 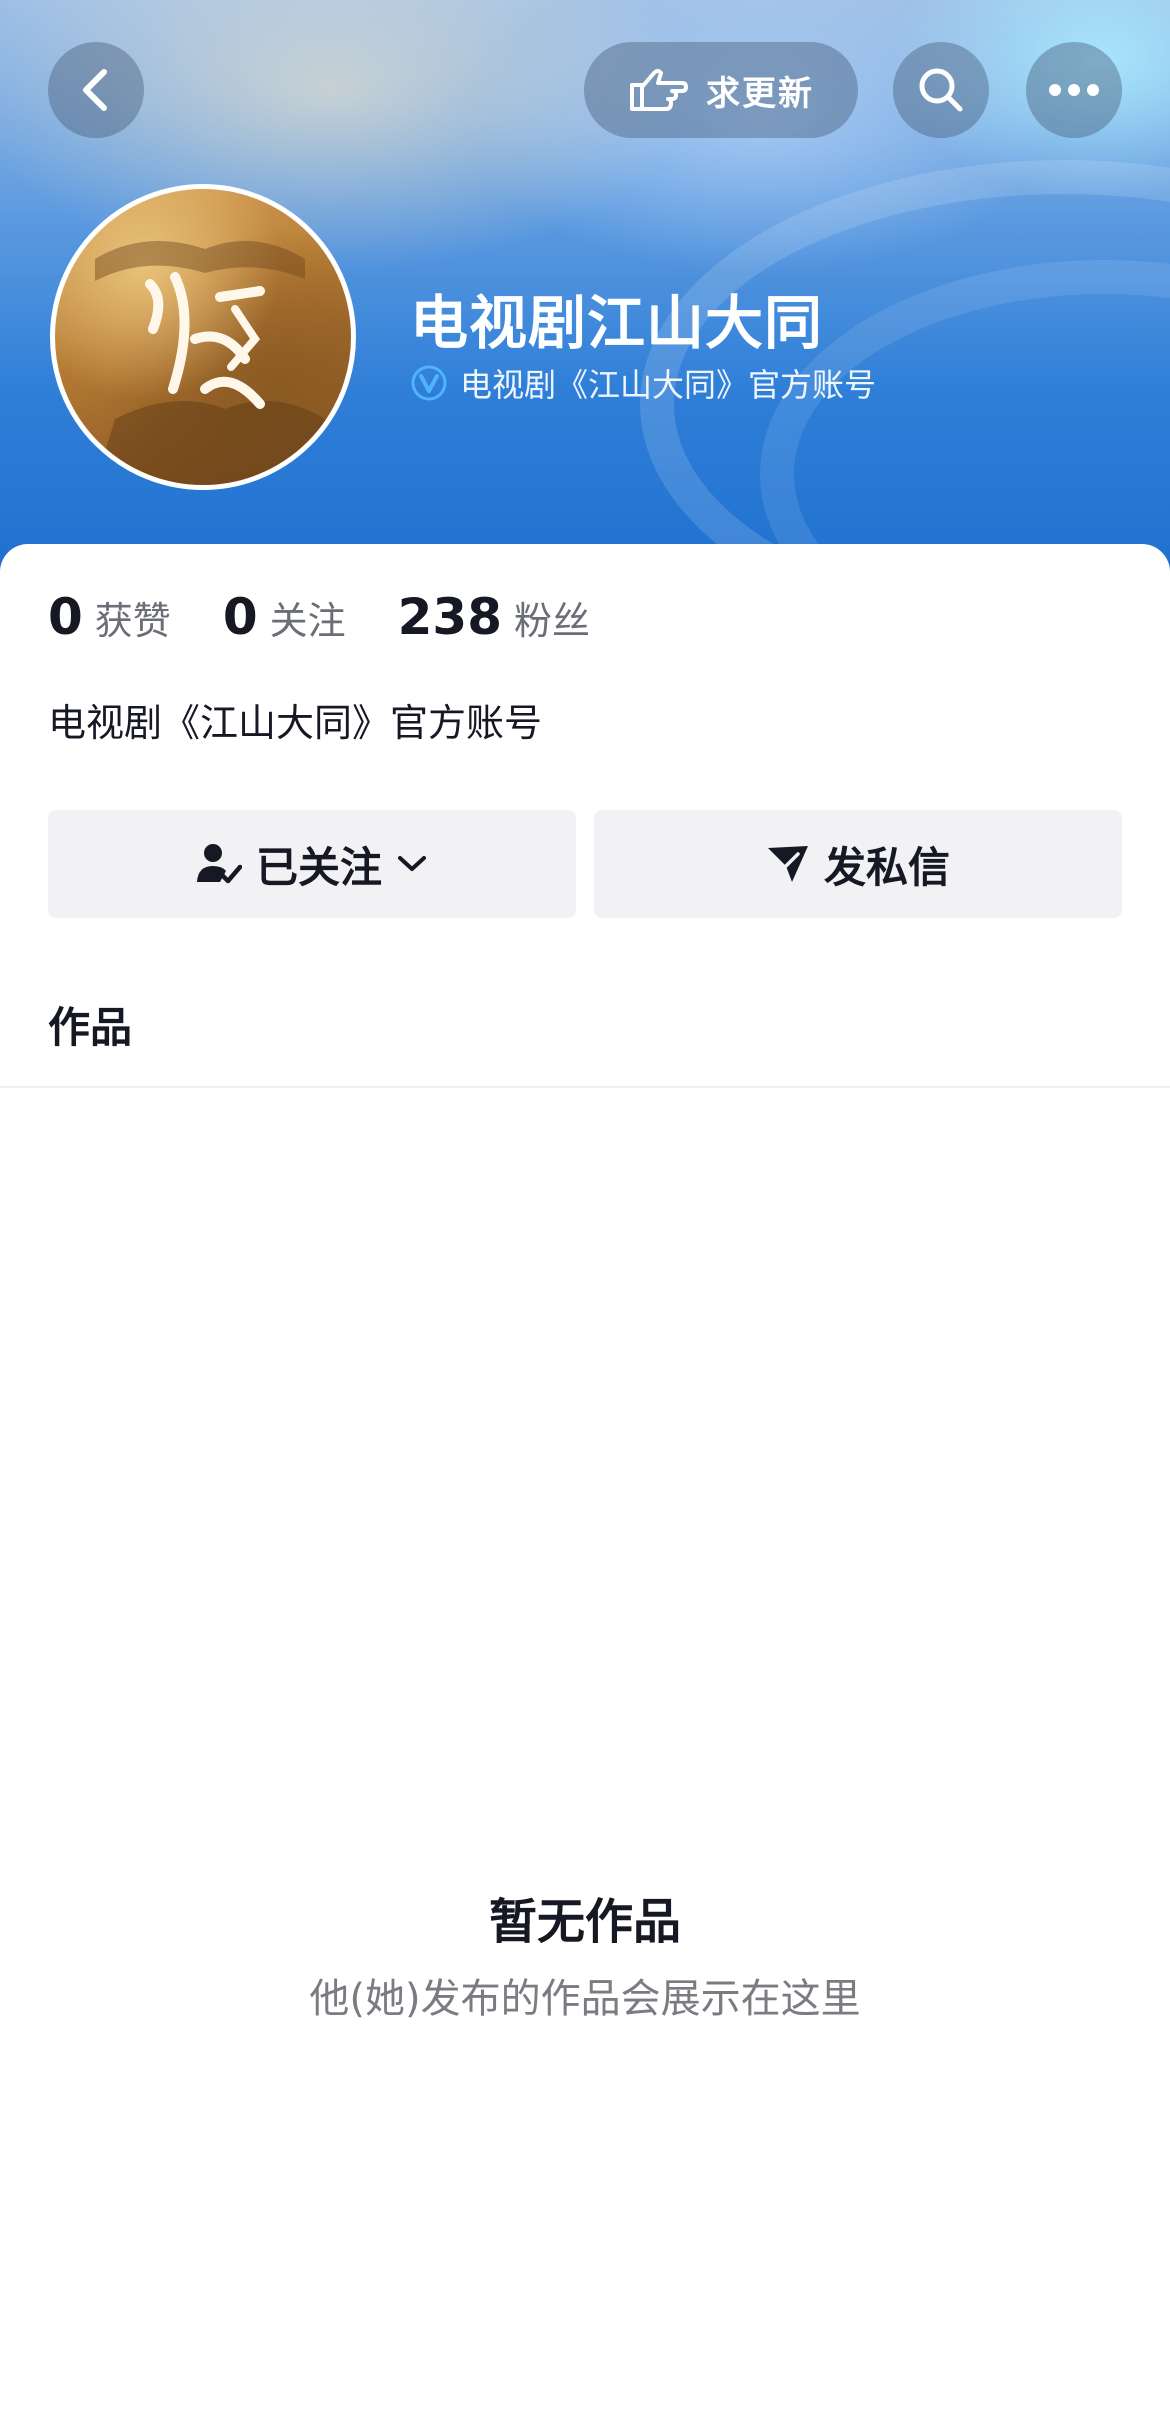 What do you see at coordinates (584, 1922) in the screenshot?
I see `empty-state-title: 暂无作品` at bounding box center [584, 1922].